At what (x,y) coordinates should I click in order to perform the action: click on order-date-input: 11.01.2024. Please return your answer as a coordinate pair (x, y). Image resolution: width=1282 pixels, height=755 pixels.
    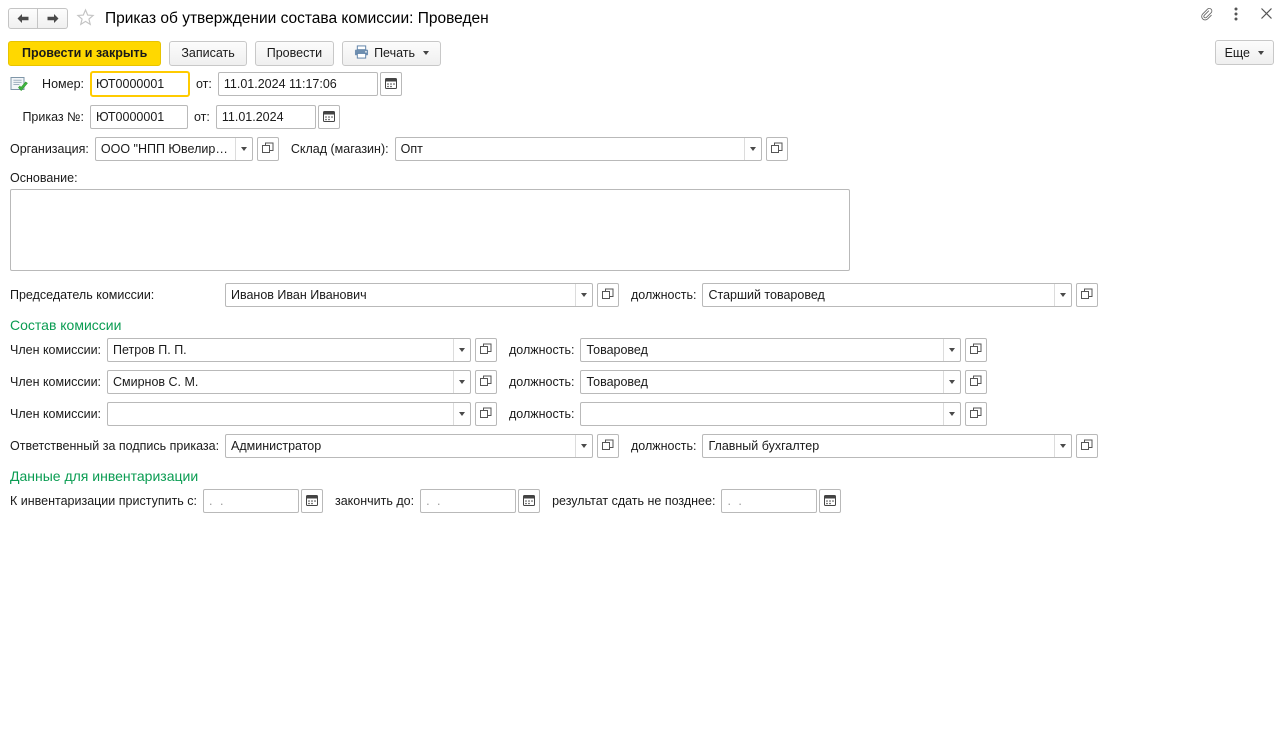
    Looking at the image, I should click on (265, 117).